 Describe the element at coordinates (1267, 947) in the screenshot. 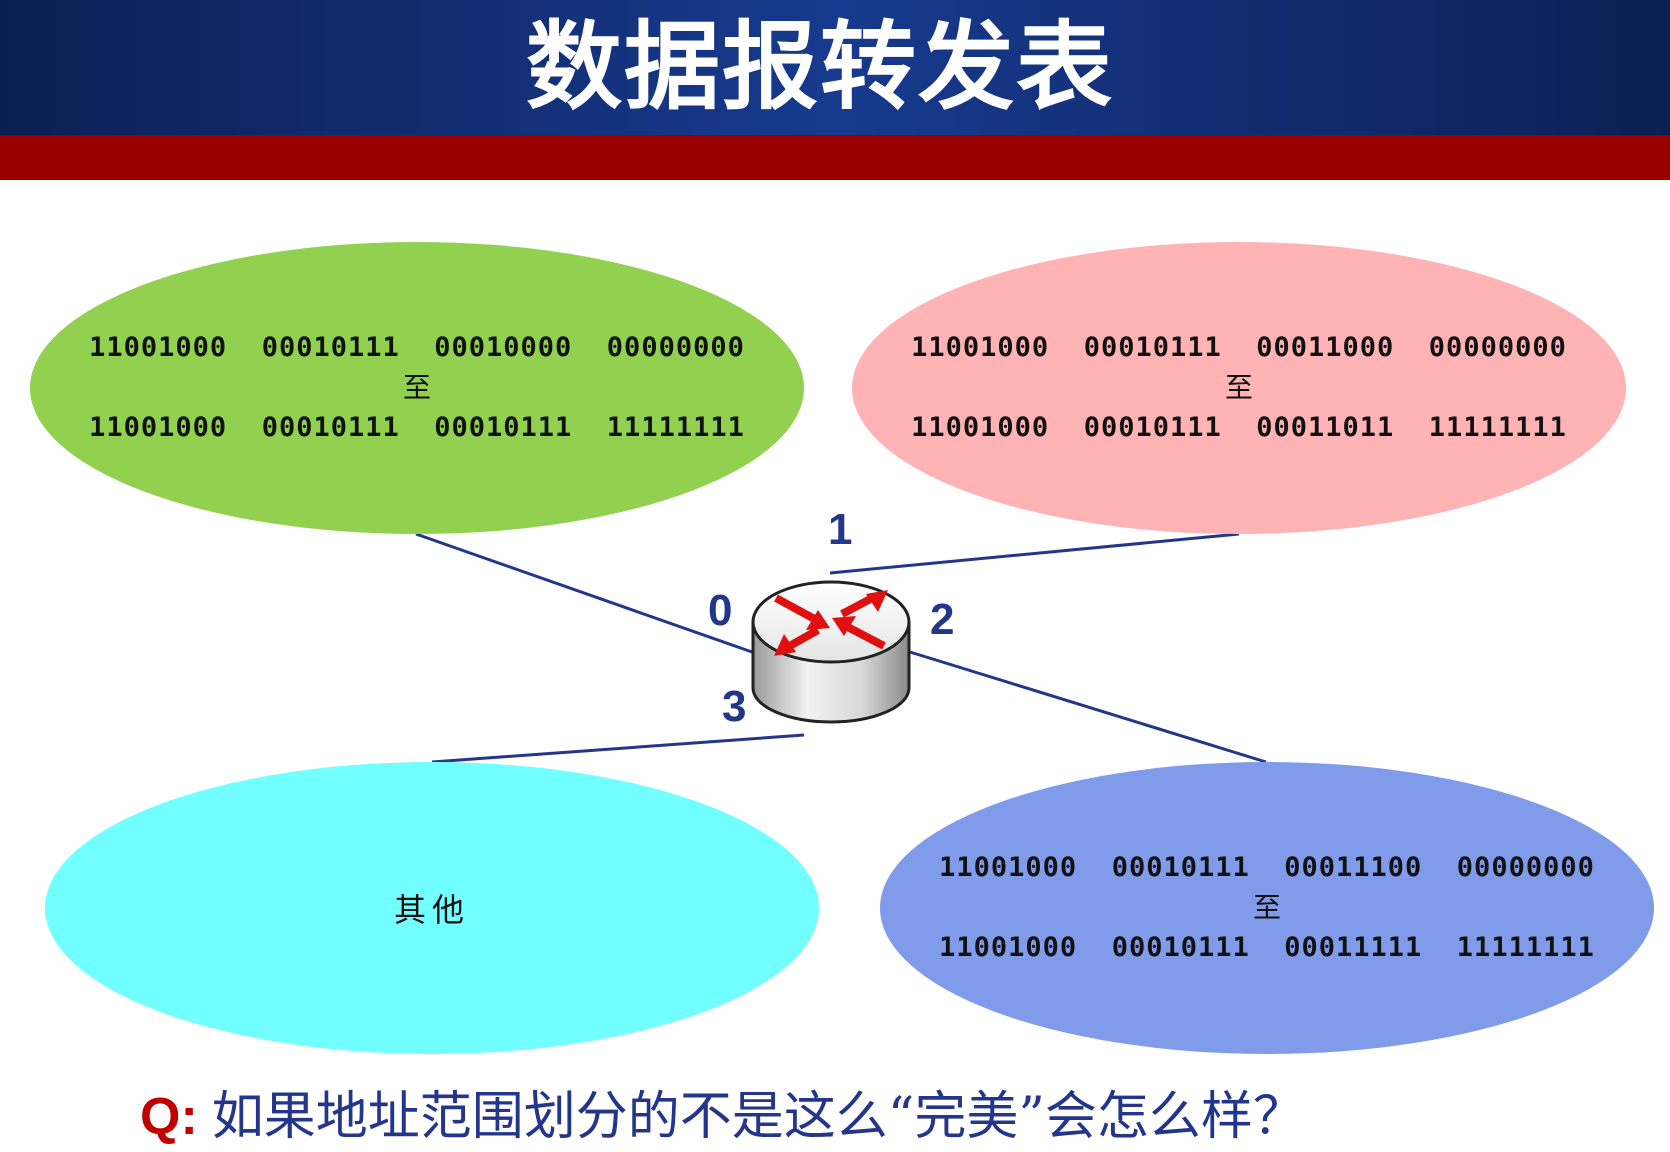

I see `range-end: 11001000 00010111 00011111 11111111` at that location.